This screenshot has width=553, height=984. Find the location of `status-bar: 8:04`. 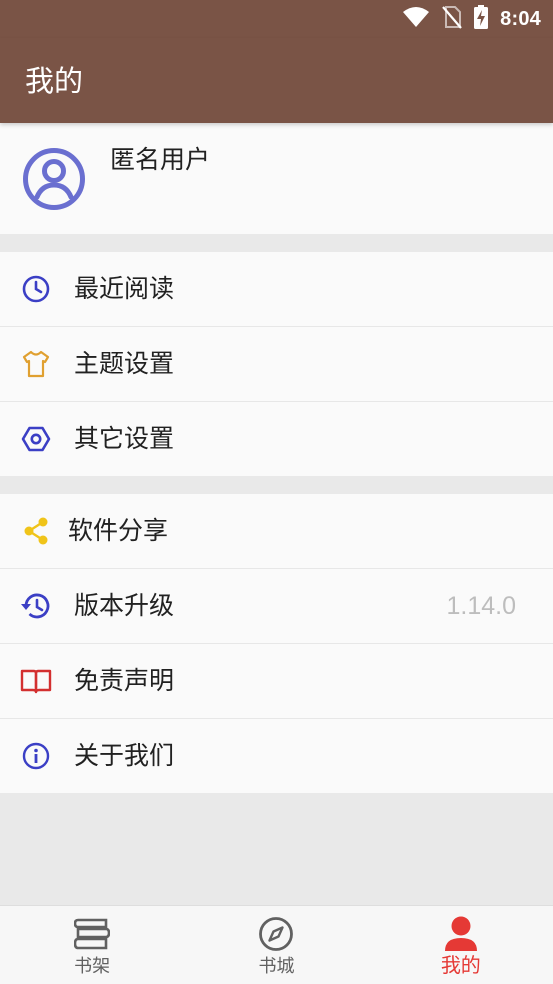

status-bar: 8:04 is located at coordinates (276, 19).